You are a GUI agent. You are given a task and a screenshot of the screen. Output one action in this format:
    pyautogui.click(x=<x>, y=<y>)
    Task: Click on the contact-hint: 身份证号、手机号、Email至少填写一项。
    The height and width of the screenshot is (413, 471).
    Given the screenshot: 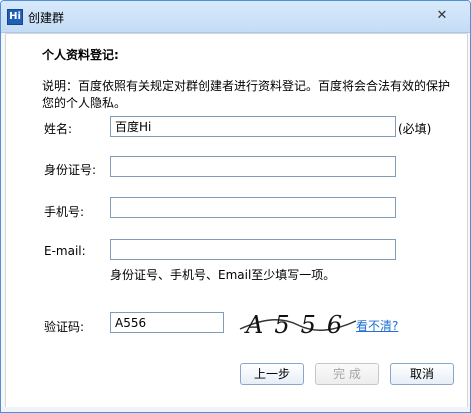 What is the action you would take?
    pyautogui.click(x=223, y=275)
    